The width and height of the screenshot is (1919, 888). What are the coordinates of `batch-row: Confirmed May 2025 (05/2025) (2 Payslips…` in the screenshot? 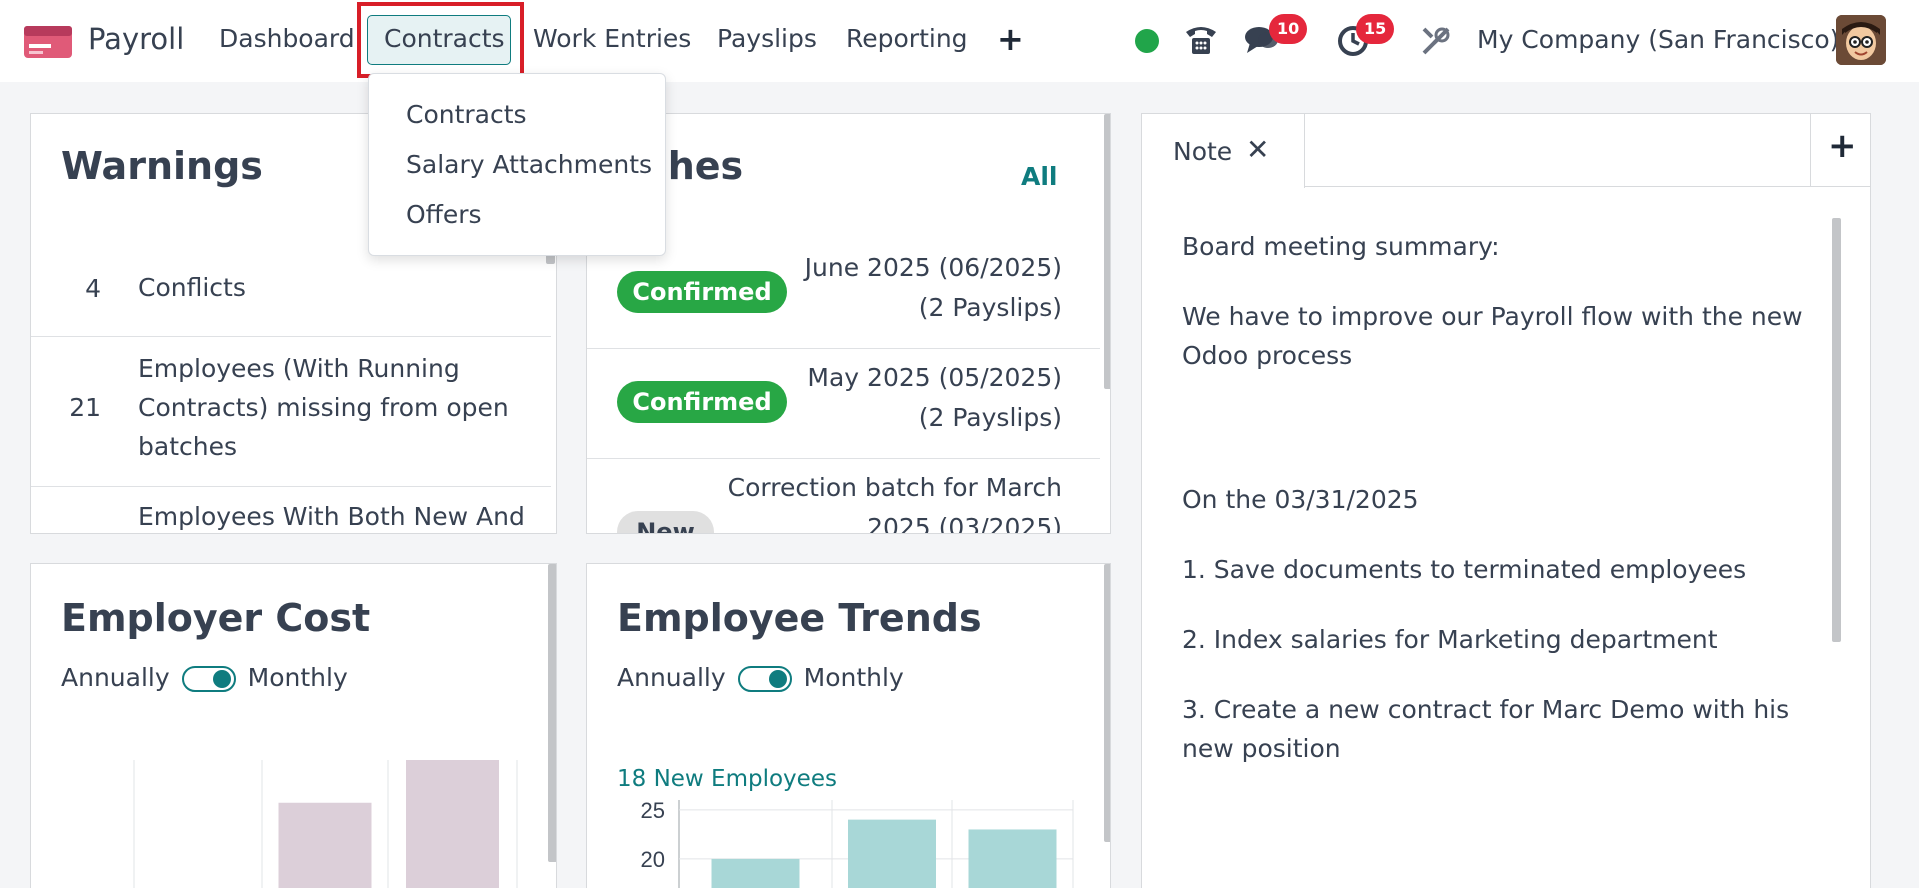 It's located at (843, 404).